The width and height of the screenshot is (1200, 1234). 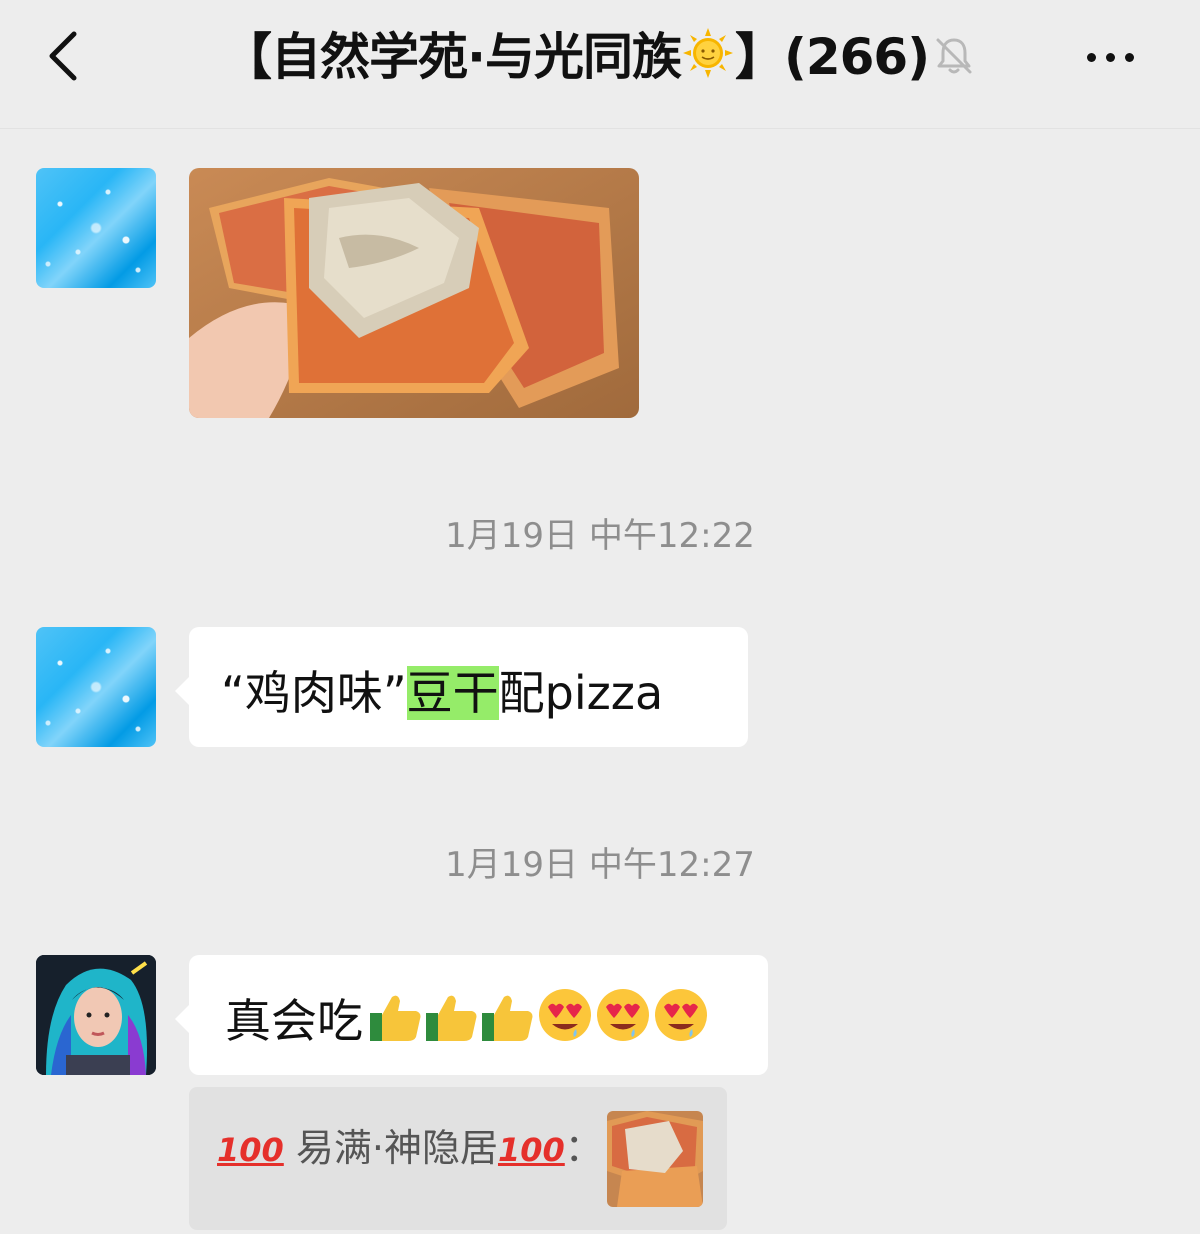 I want to click on text-message-bubble: “鸡肉味”豆干配pizza, so click(x=461, y=687).